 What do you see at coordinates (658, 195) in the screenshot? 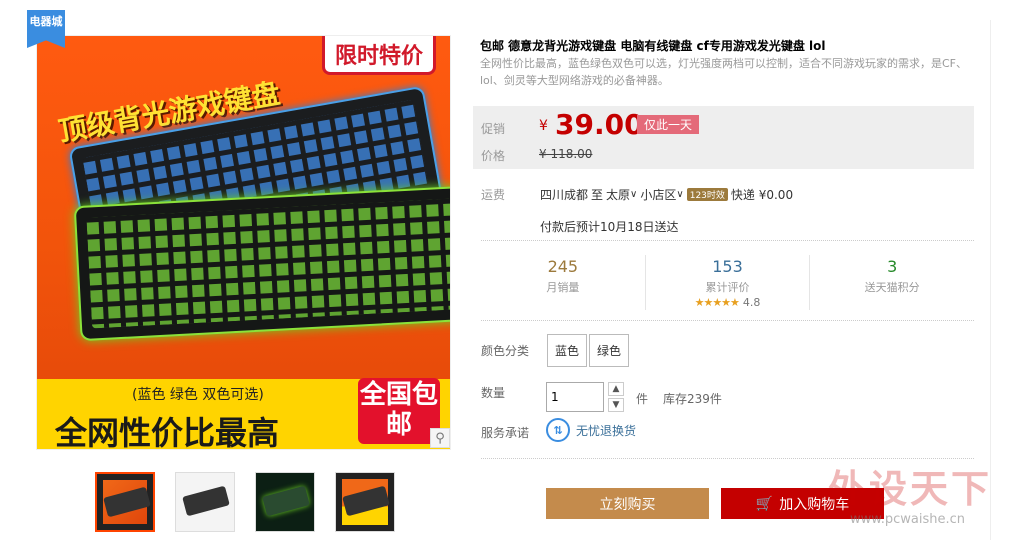
I see `district-value: 小店区` at bounding box center [658, 195].